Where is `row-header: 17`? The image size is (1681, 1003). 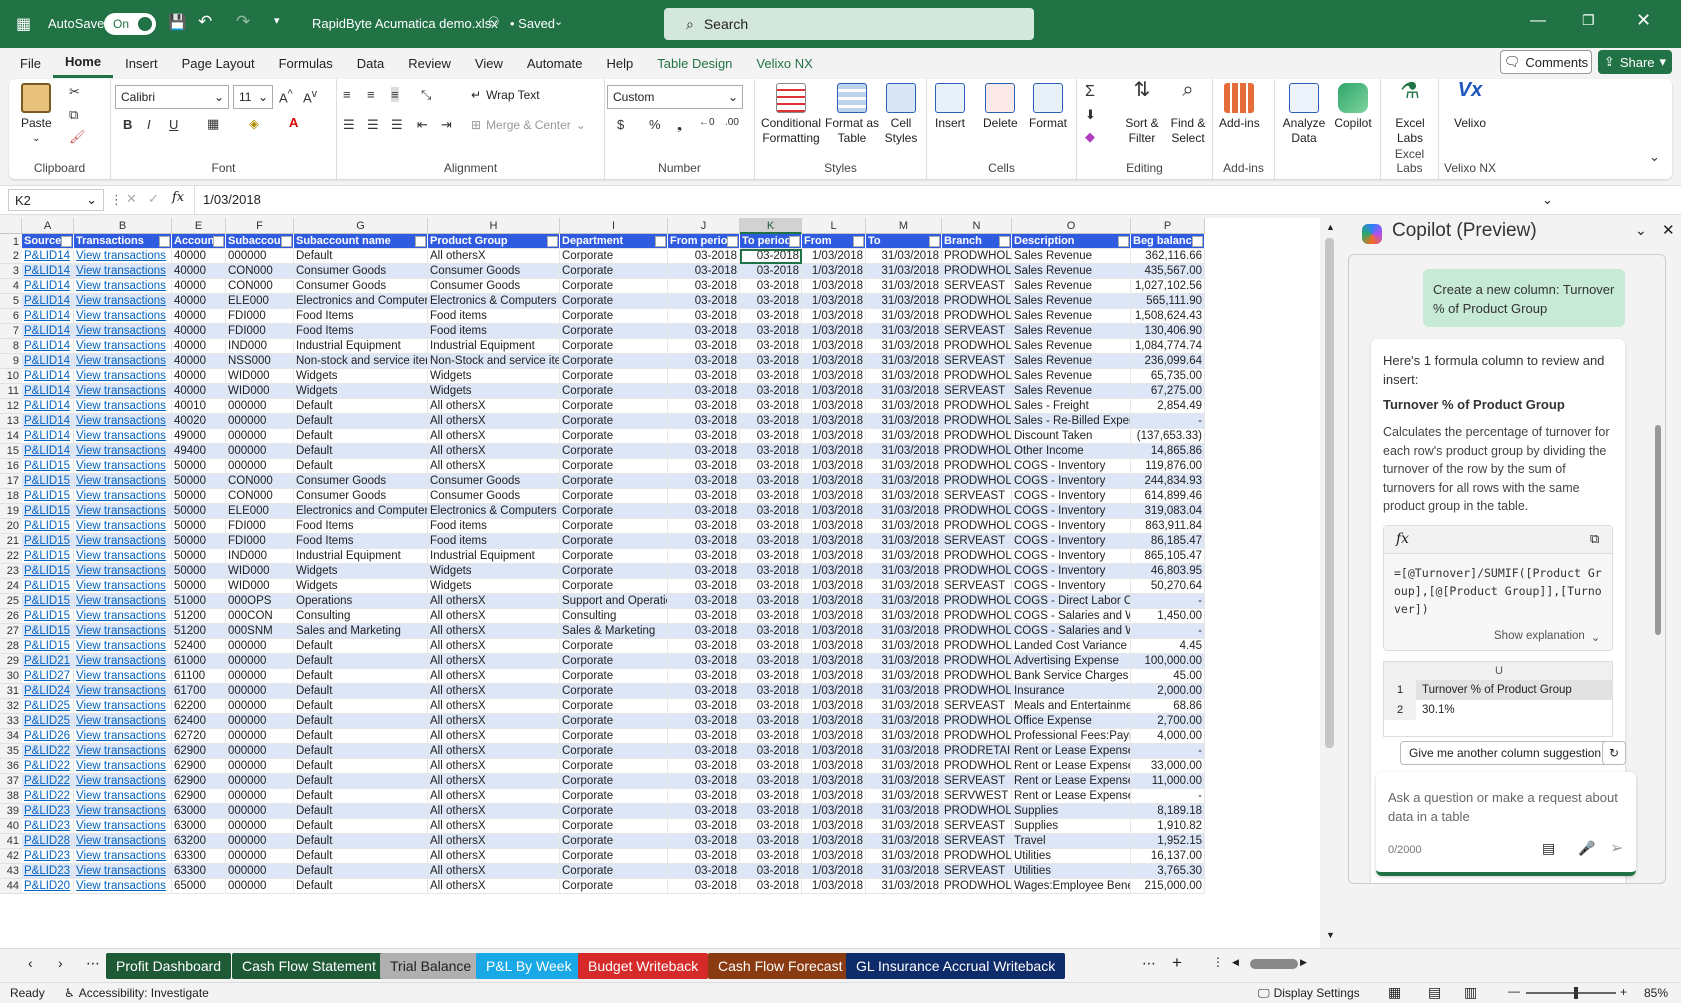 row-header: 17 is located at coordinates (11, 481).